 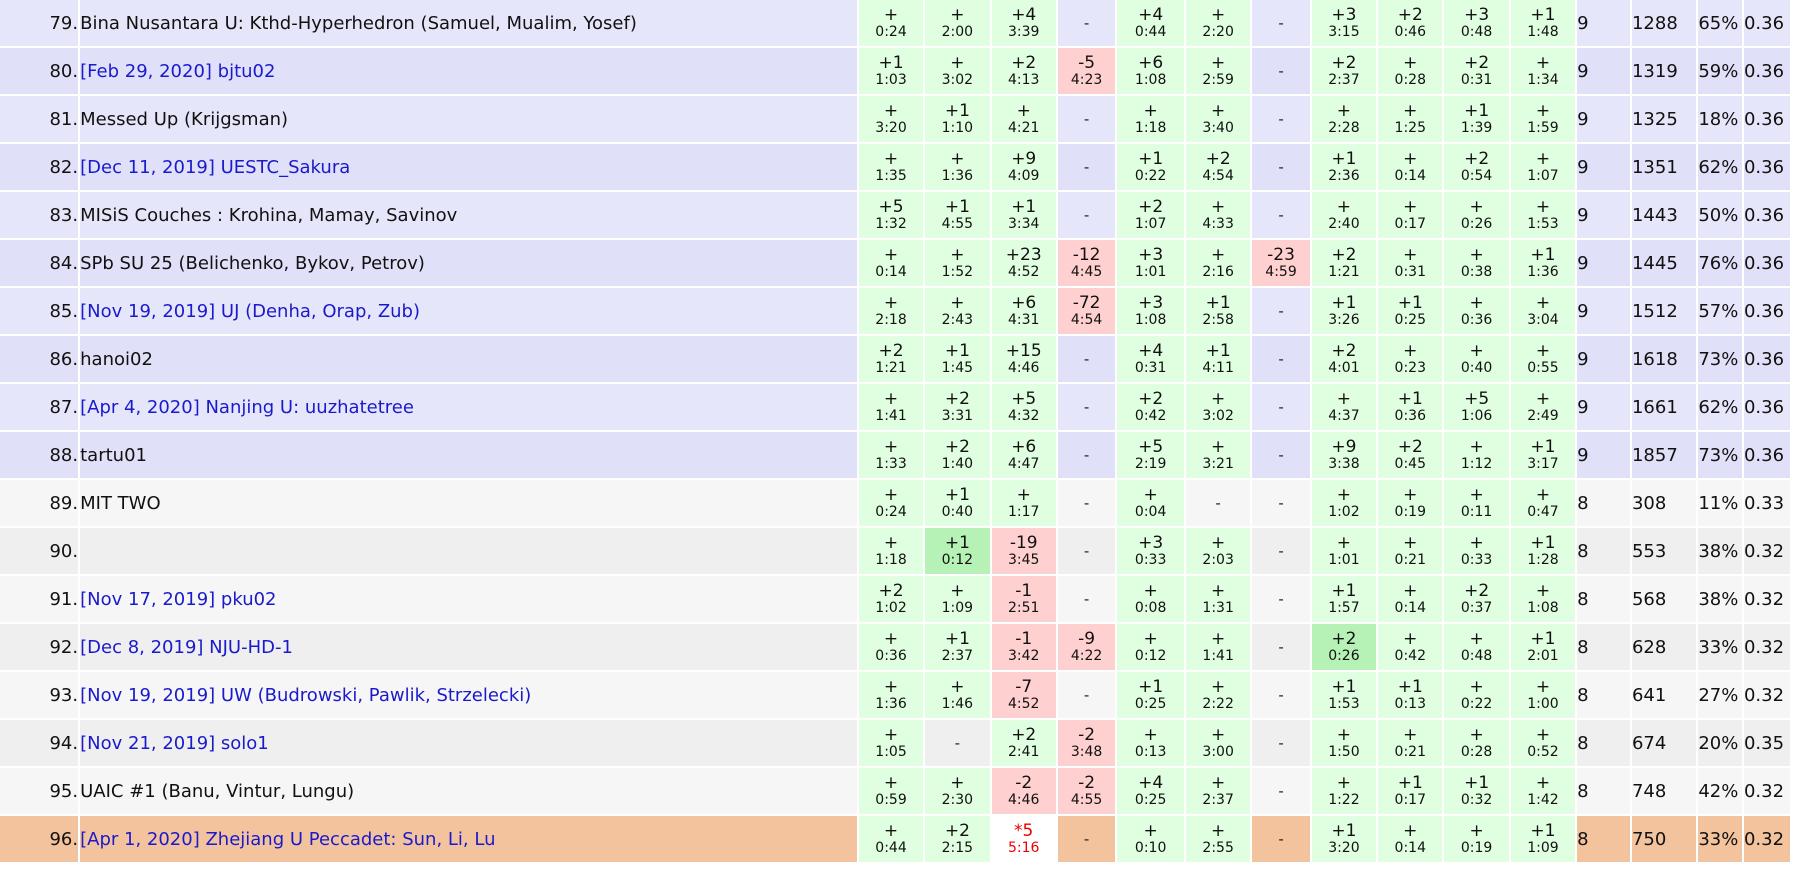 I want to click on time-label: 1:36, so click(x=957, y=175).